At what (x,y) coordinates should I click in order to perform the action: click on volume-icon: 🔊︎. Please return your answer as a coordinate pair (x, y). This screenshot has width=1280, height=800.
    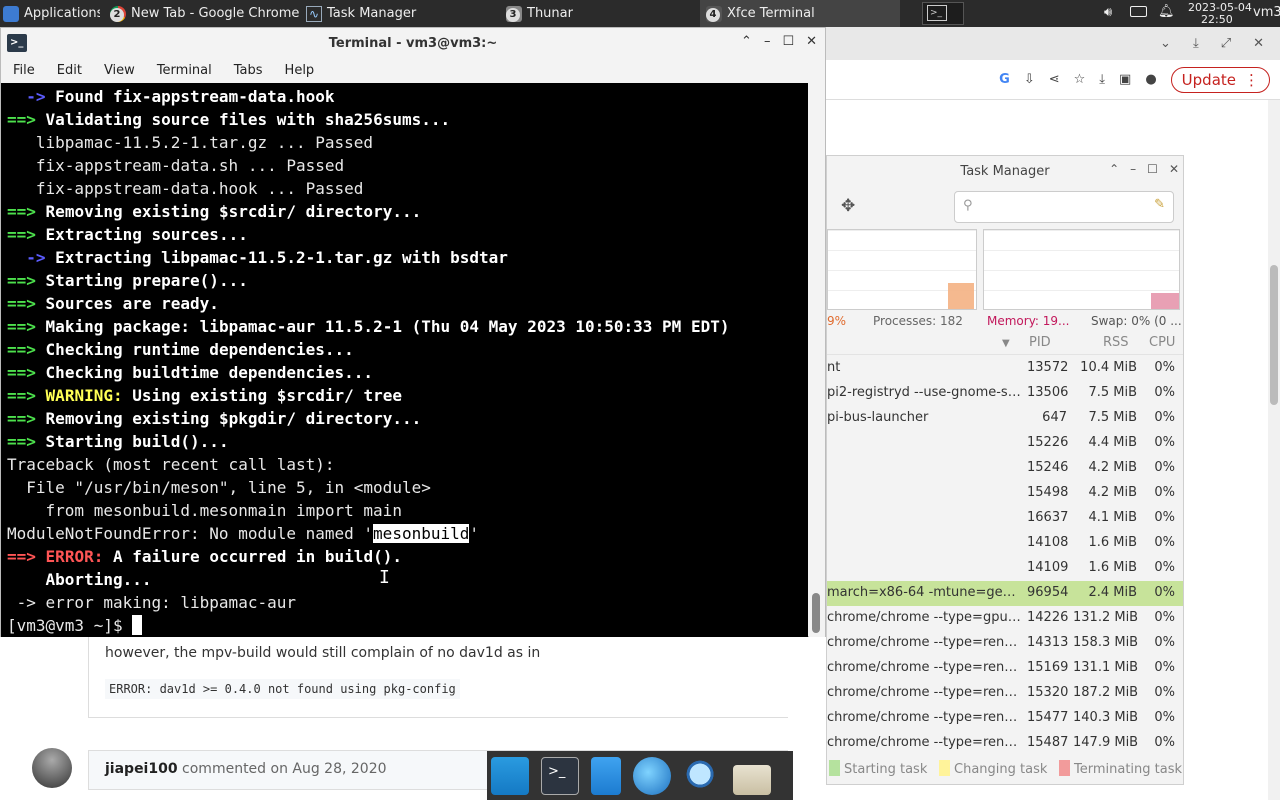
    Looking at the image, I should click on (1108, 12).